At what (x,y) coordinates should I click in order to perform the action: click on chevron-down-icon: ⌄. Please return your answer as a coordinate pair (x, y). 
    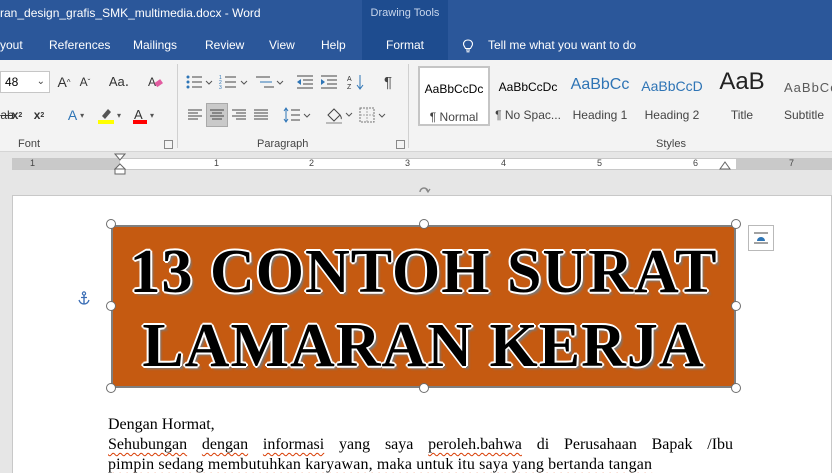
    Looking at the image, I should click on (41, 82).